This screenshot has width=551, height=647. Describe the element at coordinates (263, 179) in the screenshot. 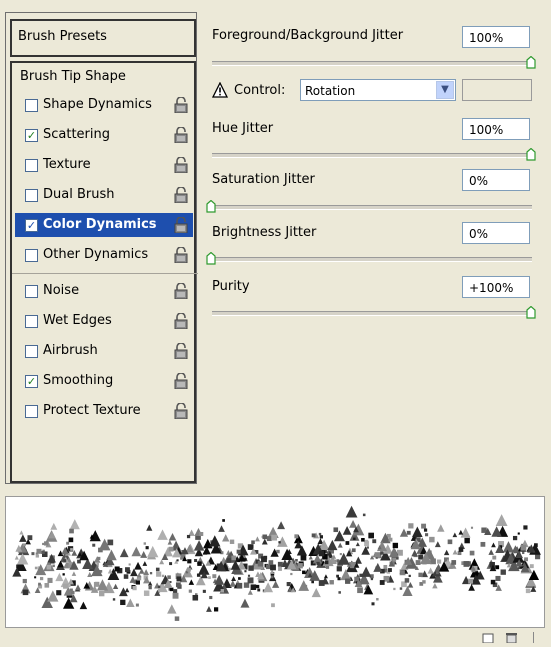

I see `saturation-jitter-label: Saturation Jitter` at that location.